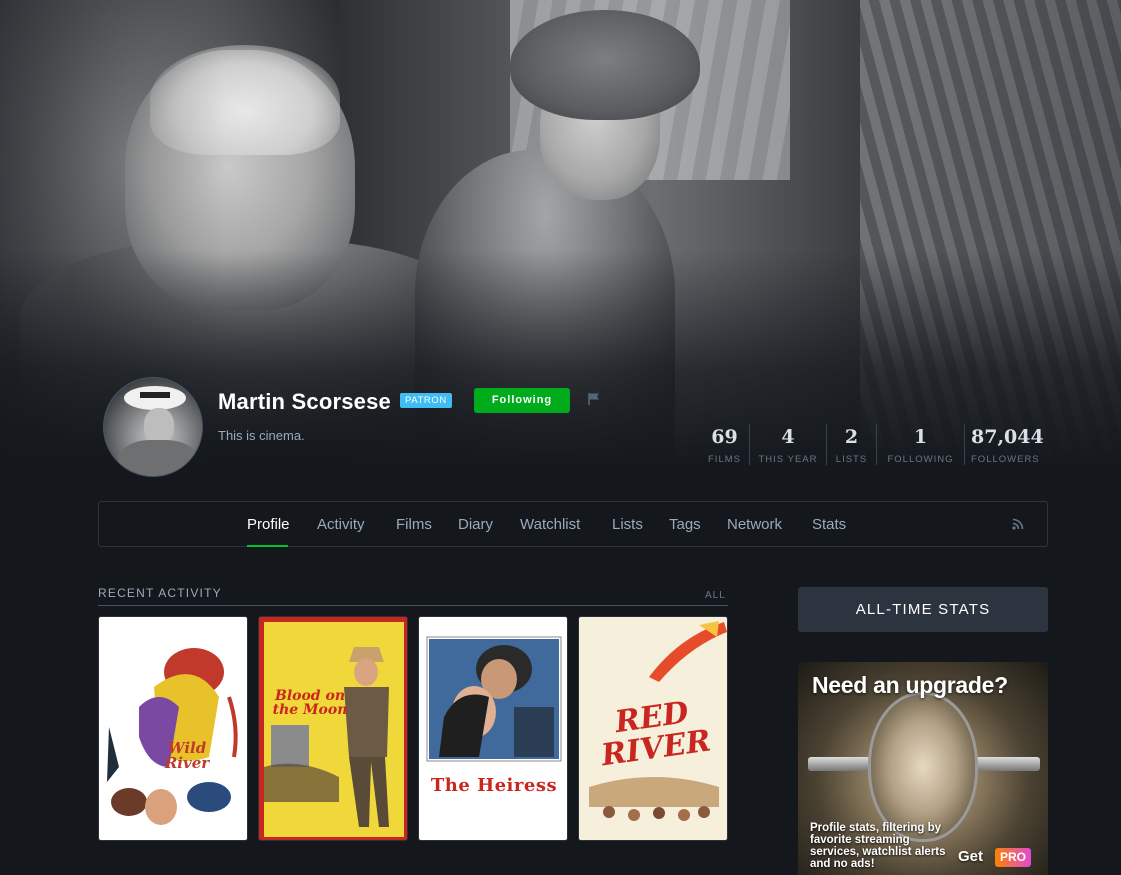  What do you see at coordinates (414, 524) in the screenshot?
I see `tab-films: Films` at bounding box center [414, 524].